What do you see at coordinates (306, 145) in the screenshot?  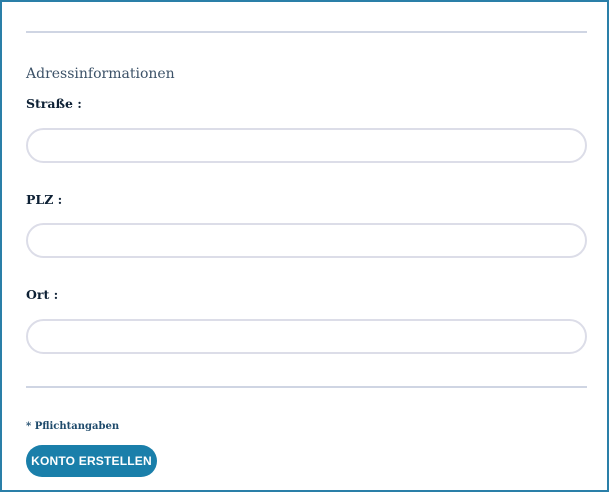 I see `street-input` at bounding box center [306, 145].